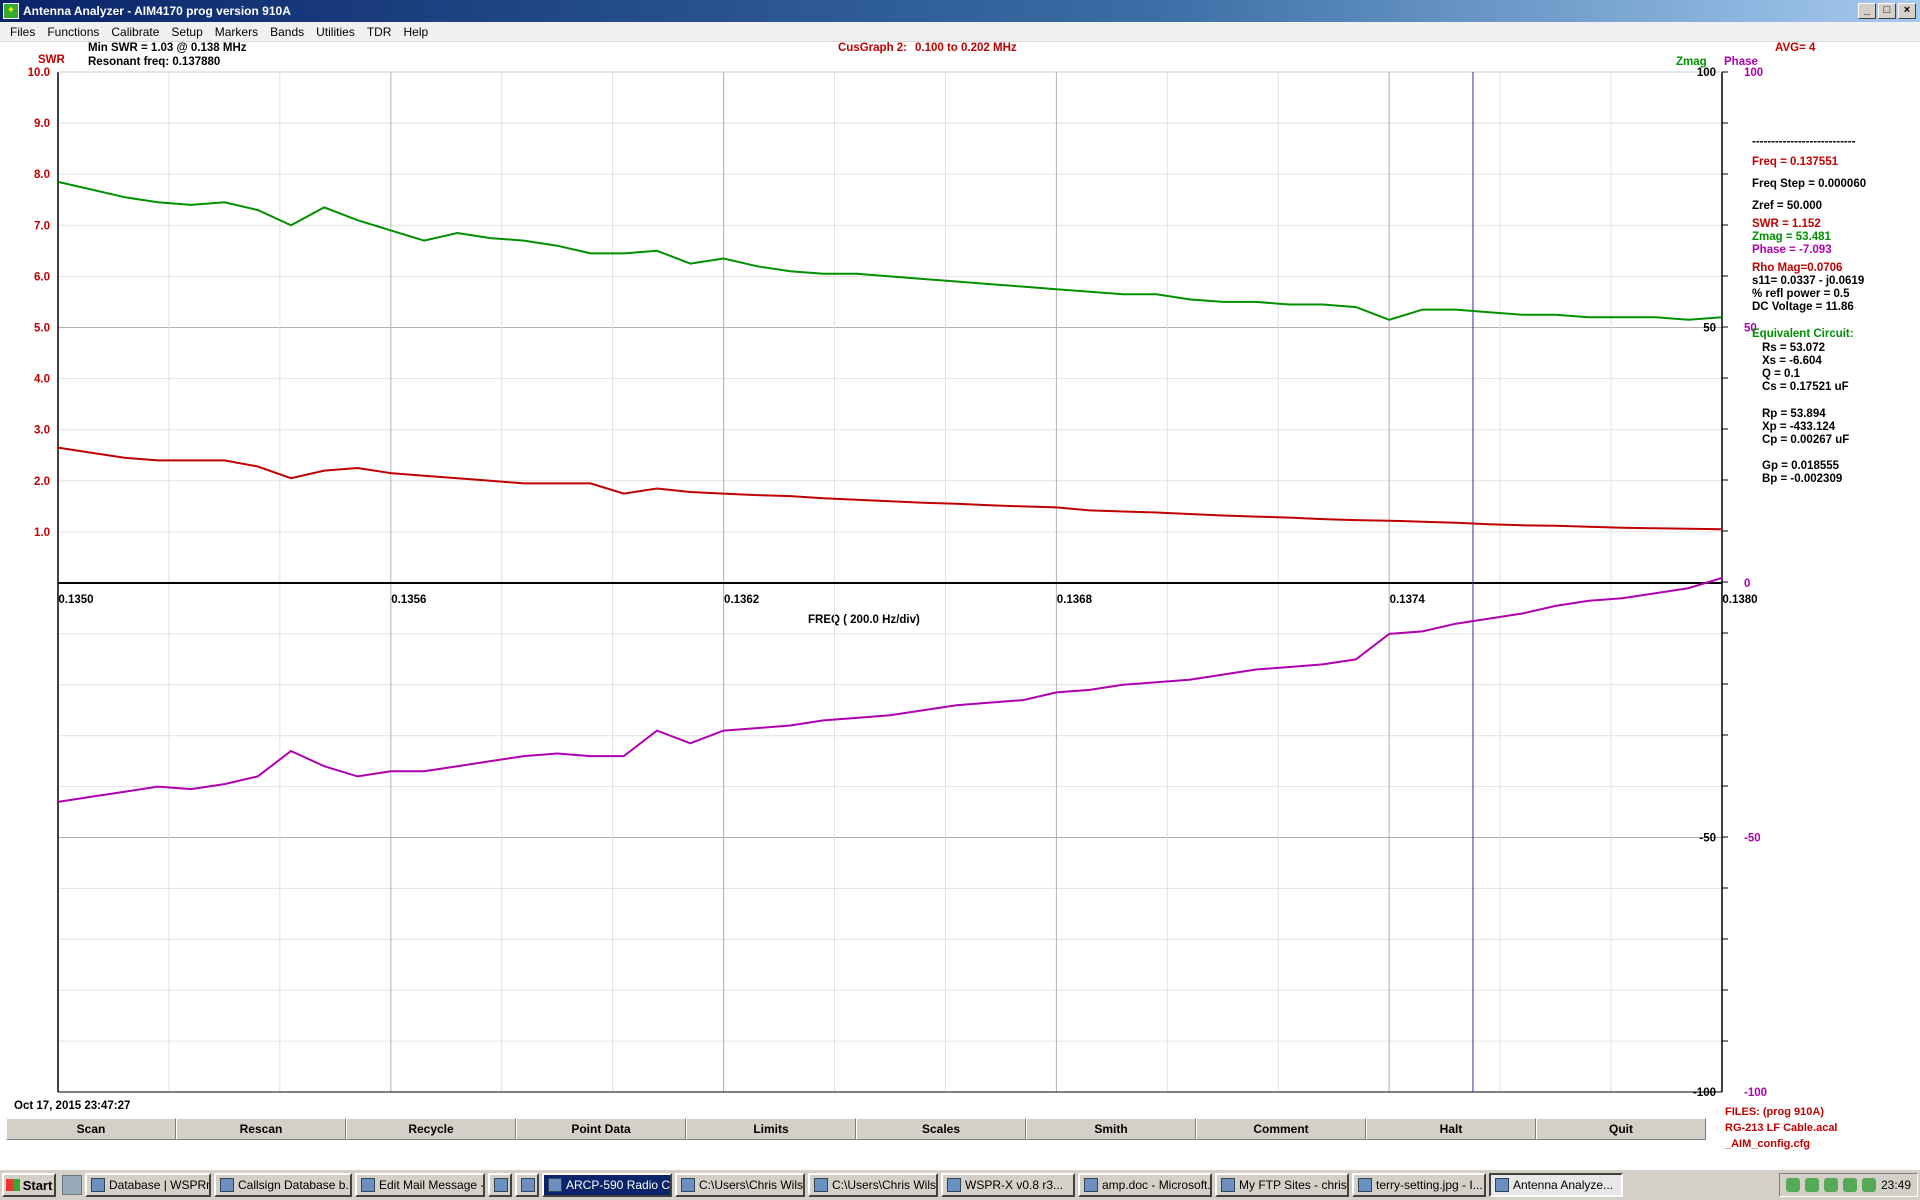 The height and width of the screenshot is (1200, 1920). Describe the element at coordinates (368, 1185) in the screenshot. I see `mail-icon` at that location.